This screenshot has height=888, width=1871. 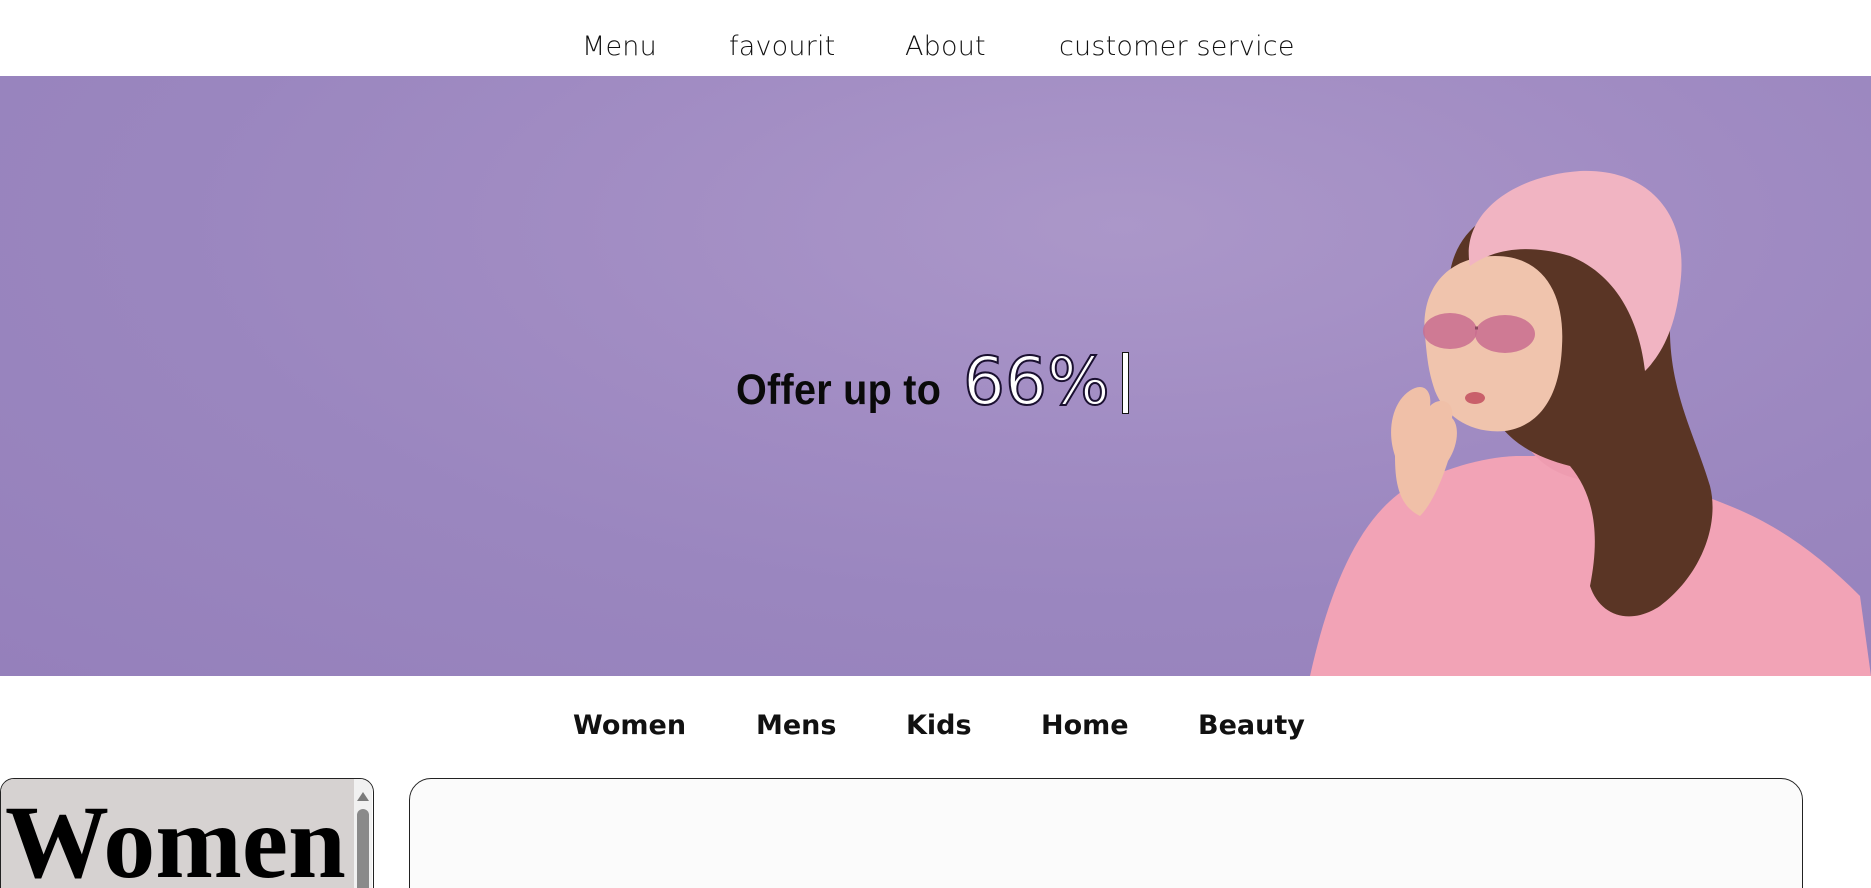 I want to click on model-sunglasses-right, so click(x=1505, y=334).